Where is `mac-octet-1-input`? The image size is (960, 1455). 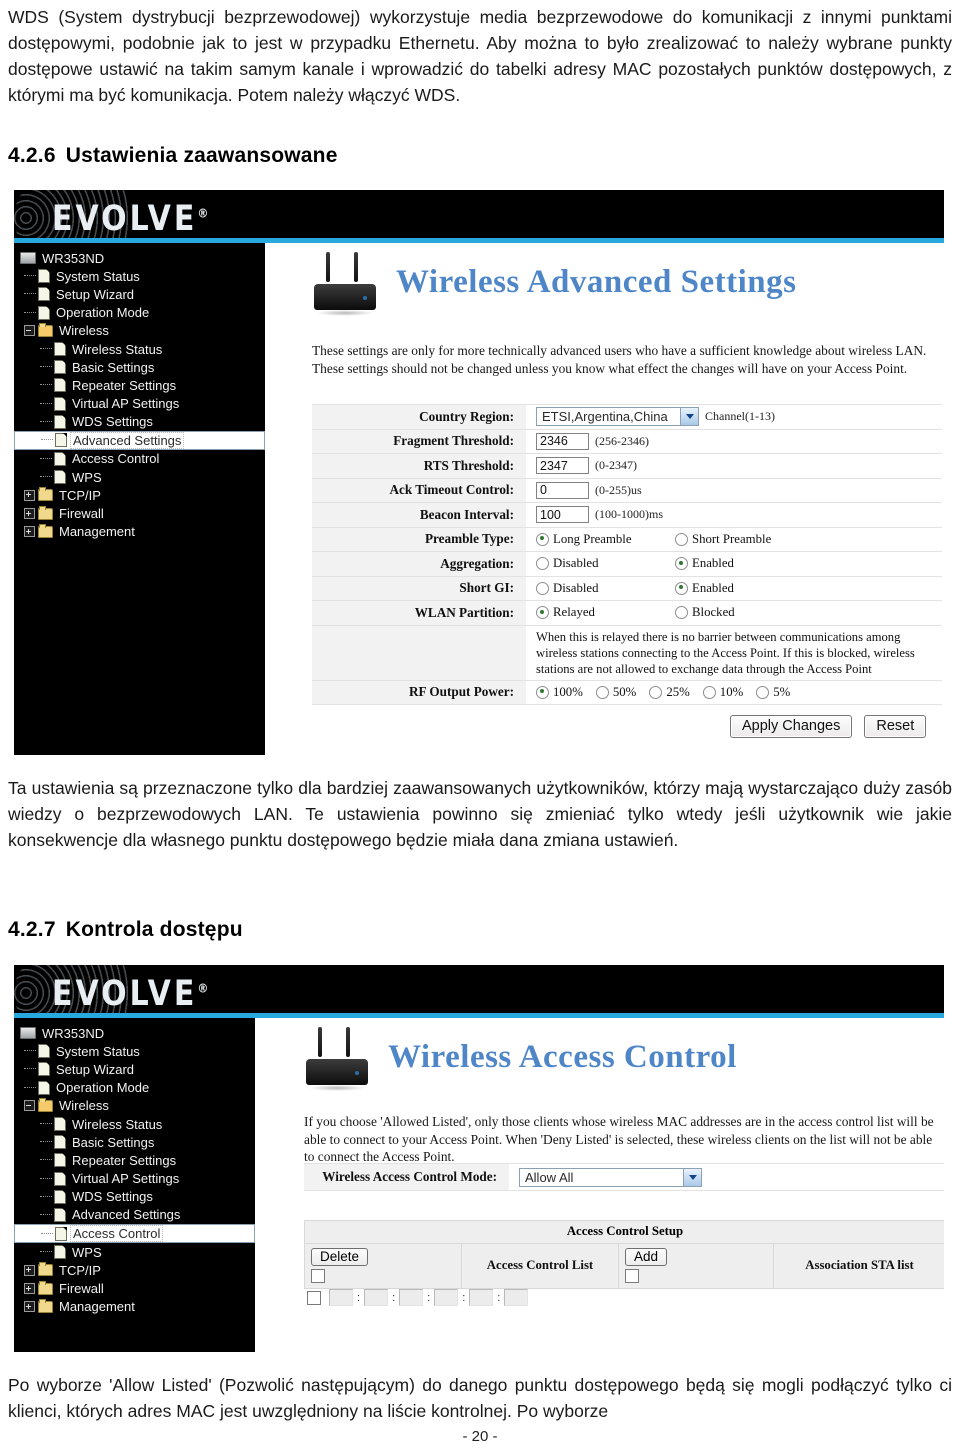
mac-octet-1-input is located at coordinates (341, 1297).